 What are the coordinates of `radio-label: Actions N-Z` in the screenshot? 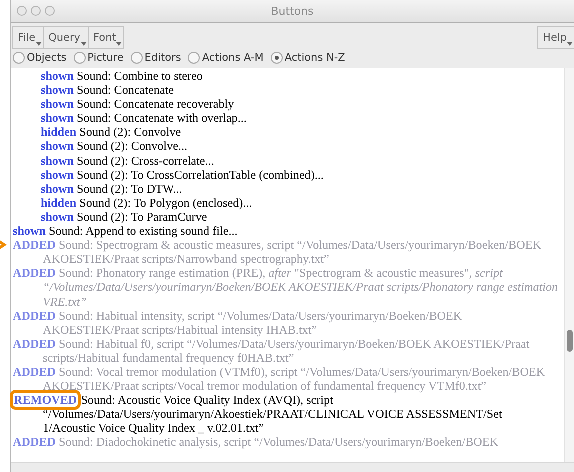 It's located at (315, 58).